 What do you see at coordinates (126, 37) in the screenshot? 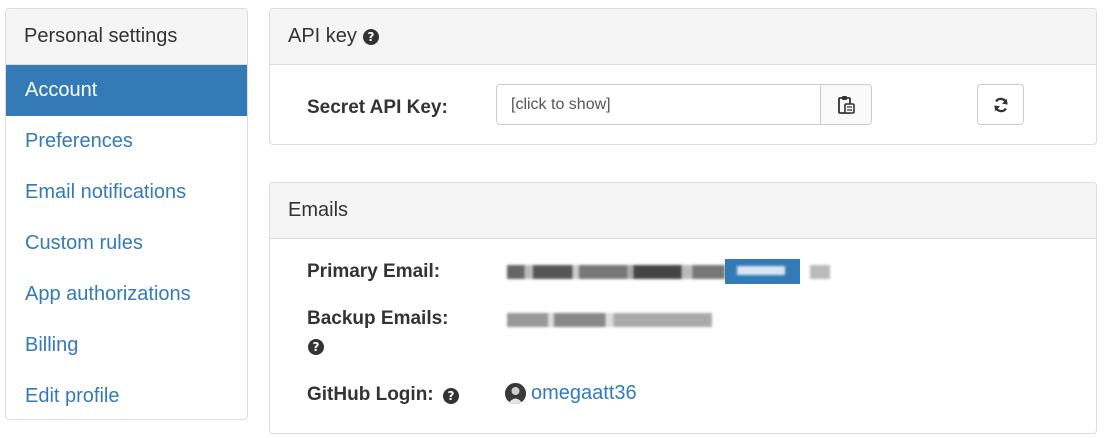
I see `sidebar-heading: Personal settings` at bounding box center [126, 37].